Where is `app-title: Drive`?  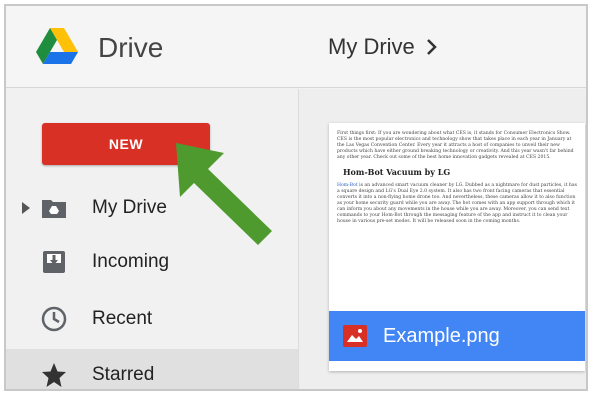 app-title: Drive is located at coordinates (131, 47).